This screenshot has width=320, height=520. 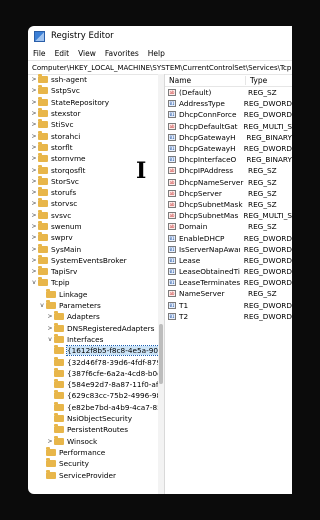 I want to click on tree-item: > ssh-agent, so click(x=96, y=79).